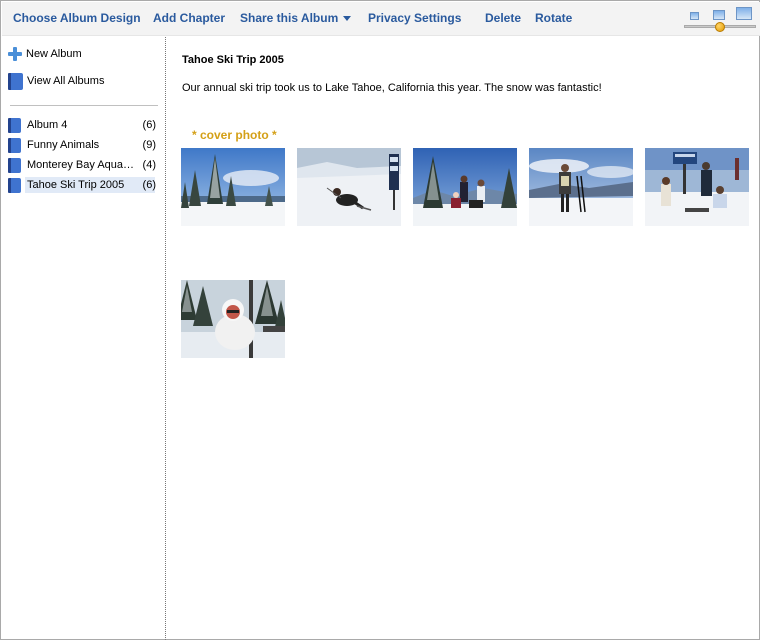 This screenshot has width=760, height=640. What do you see at coordinates (90, 185) in the screenshot?
I see `album-name: Tahoe Ski Trip 2005` at bounding box center [90, 185].